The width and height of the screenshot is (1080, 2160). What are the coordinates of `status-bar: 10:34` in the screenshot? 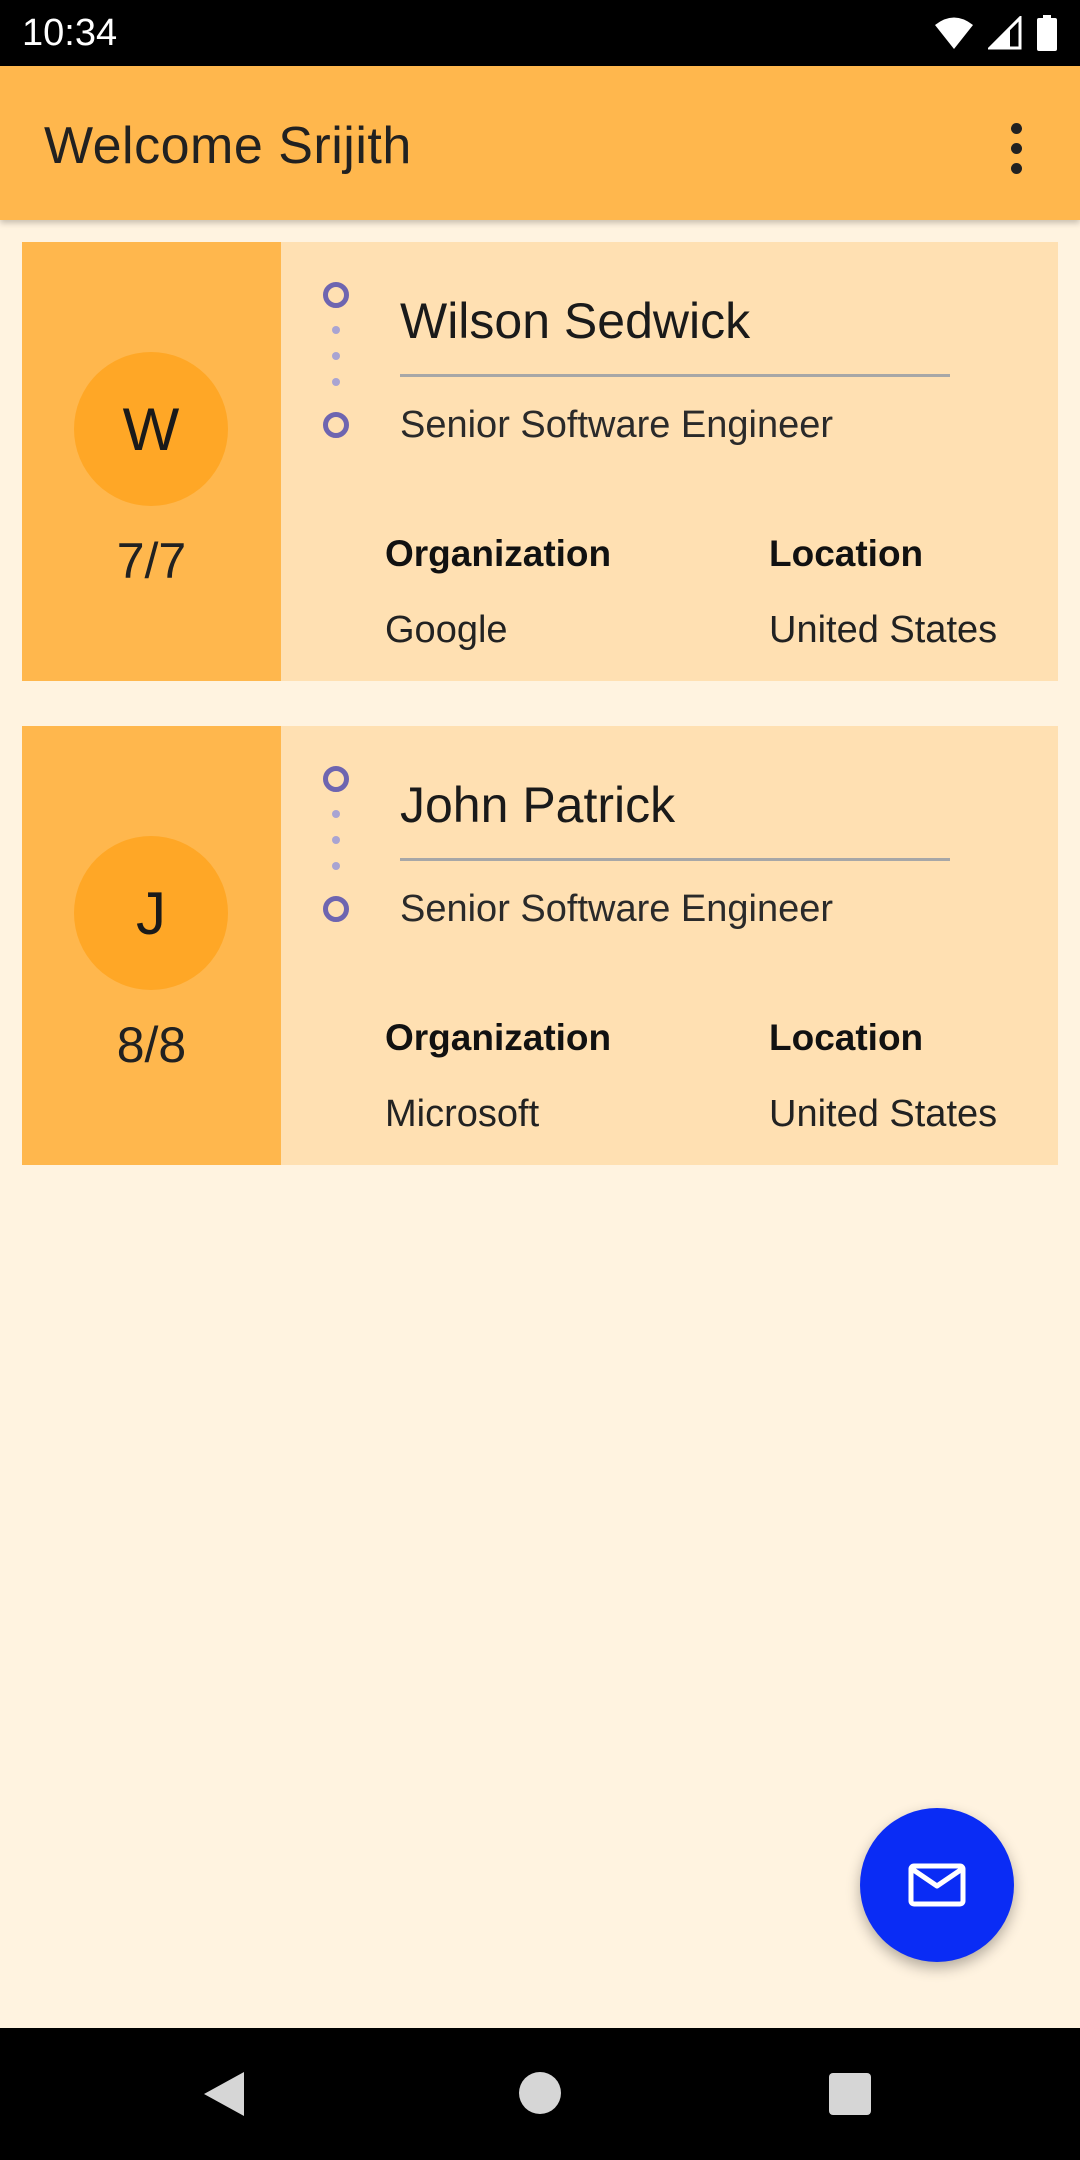 It's located at (540, 33).